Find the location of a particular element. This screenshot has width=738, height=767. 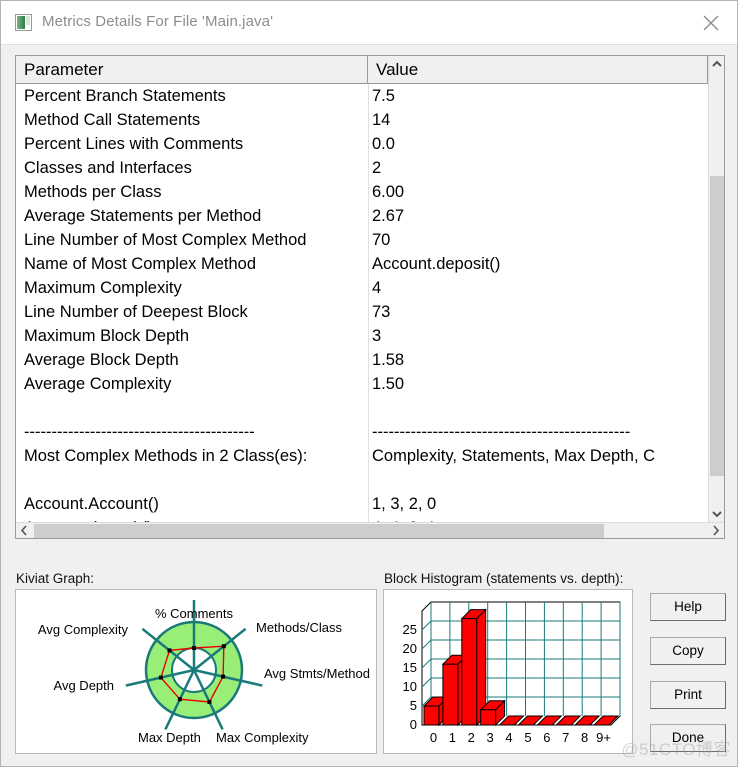

cell-parameter: Maximum Block Depth is located at coordinates (107, 336).